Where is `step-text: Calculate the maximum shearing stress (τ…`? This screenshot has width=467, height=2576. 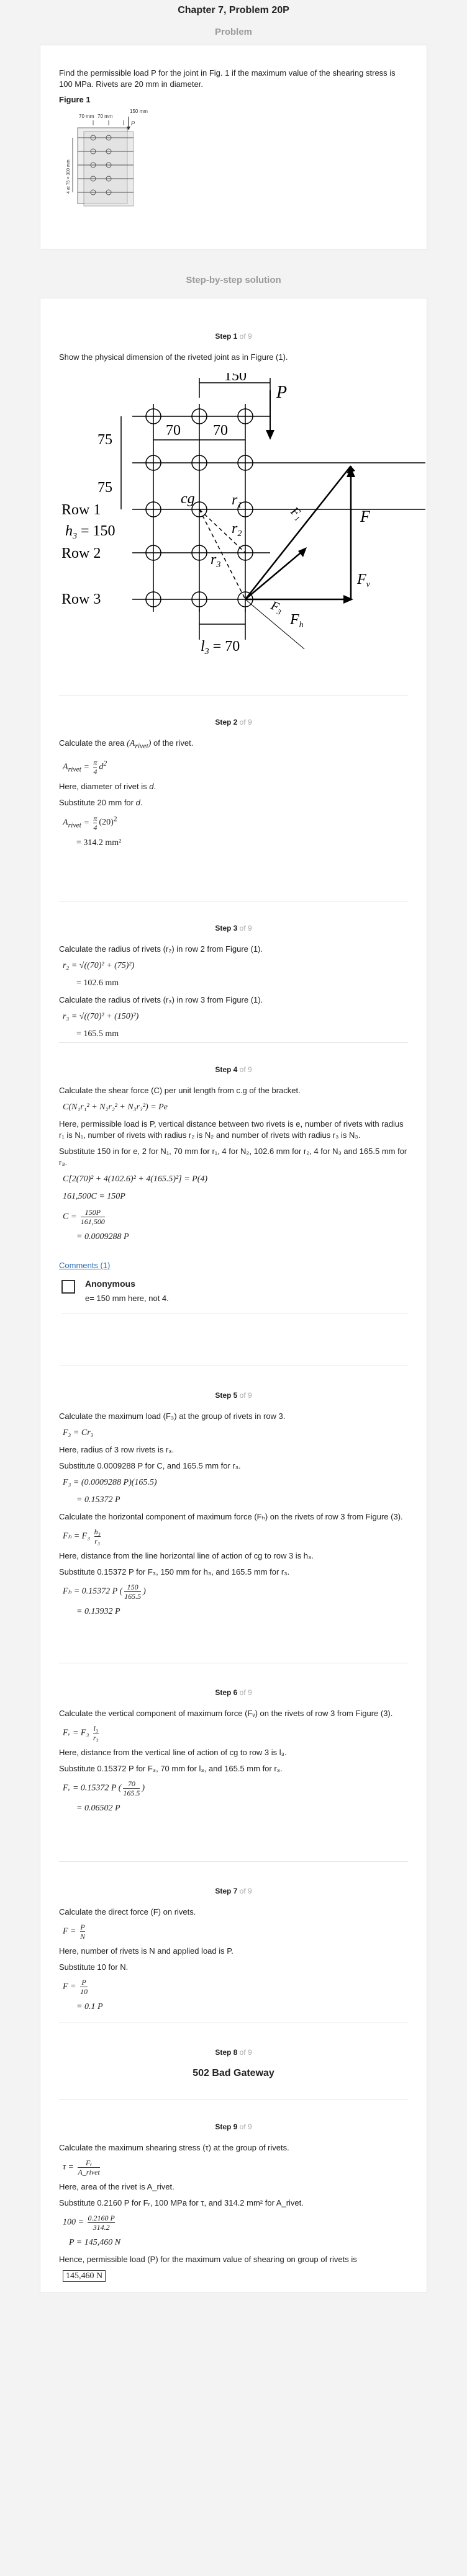 step-text: Calculate the maximum shearing stress (τ… is located at coordinates (174, 2147).